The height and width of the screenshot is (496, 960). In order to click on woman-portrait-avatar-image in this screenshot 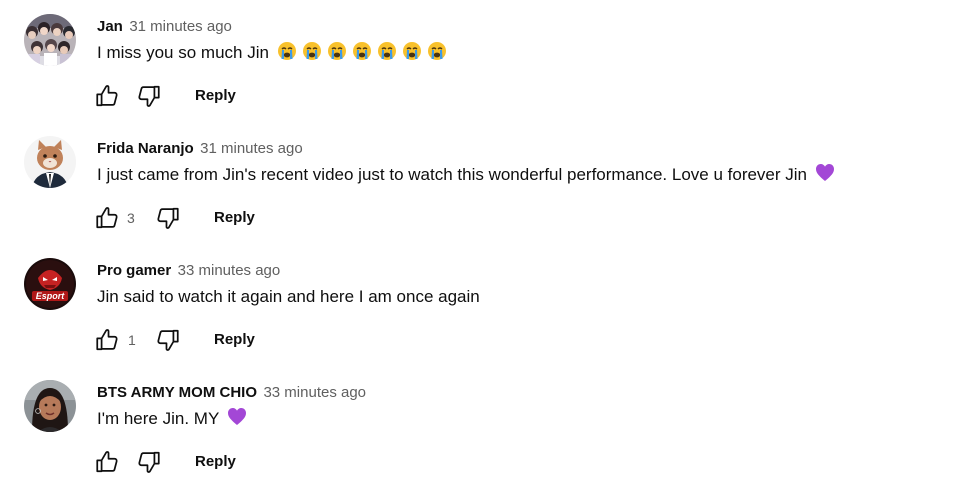, I will do `click(50, 406)`.